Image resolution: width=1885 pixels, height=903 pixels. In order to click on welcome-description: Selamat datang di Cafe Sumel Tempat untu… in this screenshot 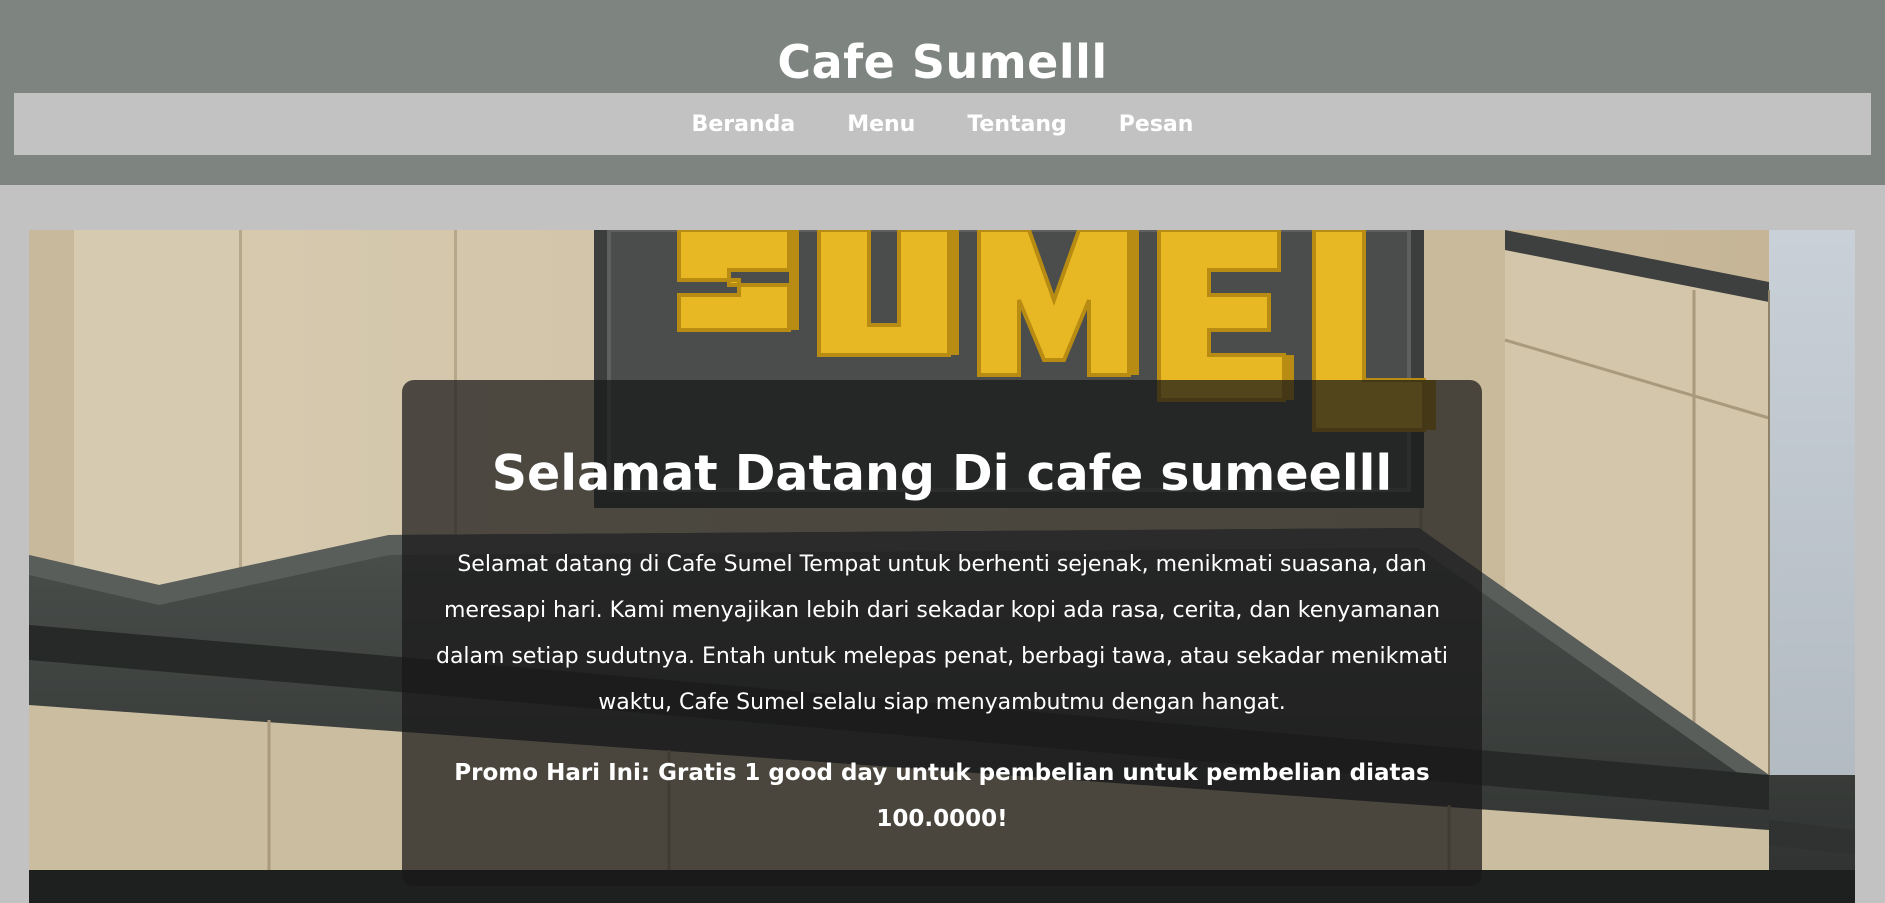, I will do `click(942, 633)`.